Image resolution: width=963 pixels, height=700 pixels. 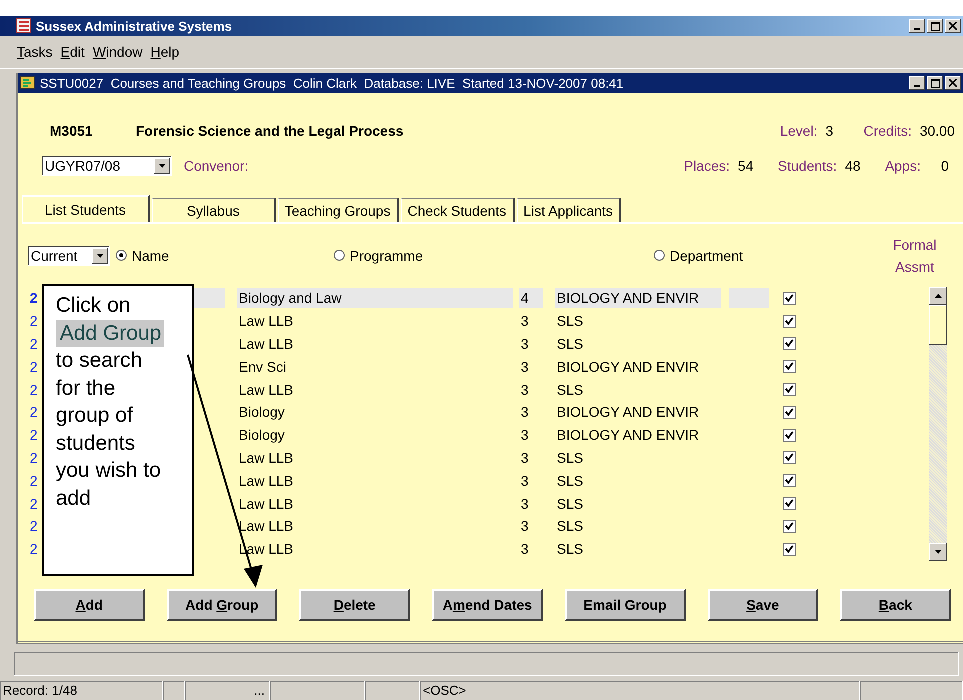 I want to click on apps-value: 0, so click(x=944, y=166).